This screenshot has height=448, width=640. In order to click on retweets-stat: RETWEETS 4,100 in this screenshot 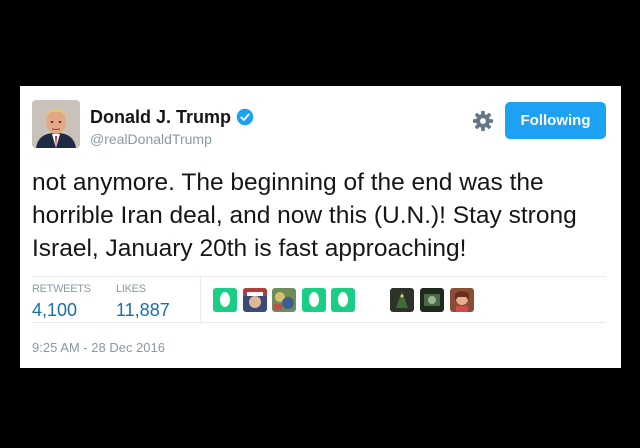, I will do `click(61, 302)`.